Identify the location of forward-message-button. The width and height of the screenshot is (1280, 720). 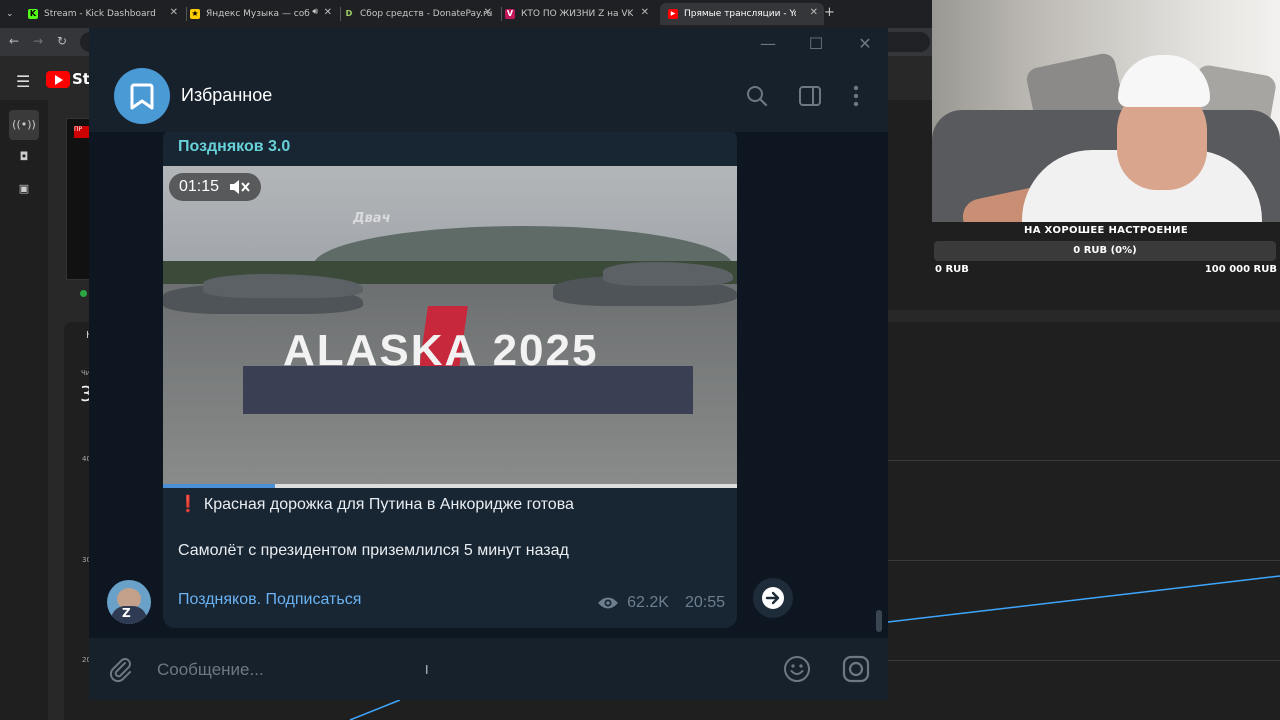
(773, 598).